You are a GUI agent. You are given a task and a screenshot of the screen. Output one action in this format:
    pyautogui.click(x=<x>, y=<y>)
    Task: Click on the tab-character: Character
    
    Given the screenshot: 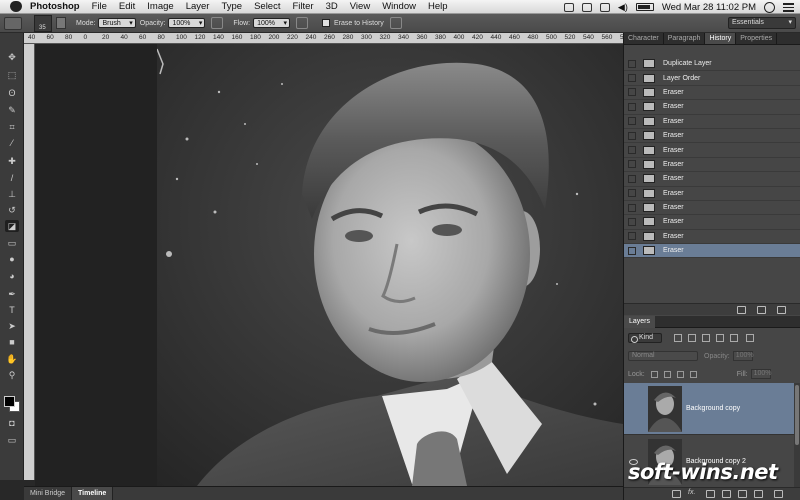 What is the action you would take?
    pyautogui.click(x=644, y=38)
    